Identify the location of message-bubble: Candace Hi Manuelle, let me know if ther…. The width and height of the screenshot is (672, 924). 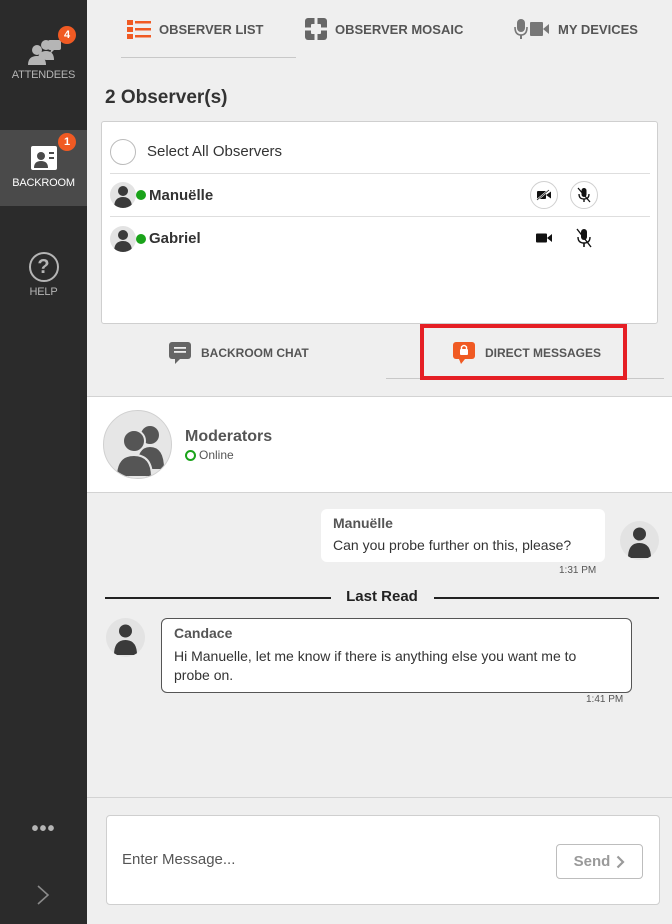
(396, 655).